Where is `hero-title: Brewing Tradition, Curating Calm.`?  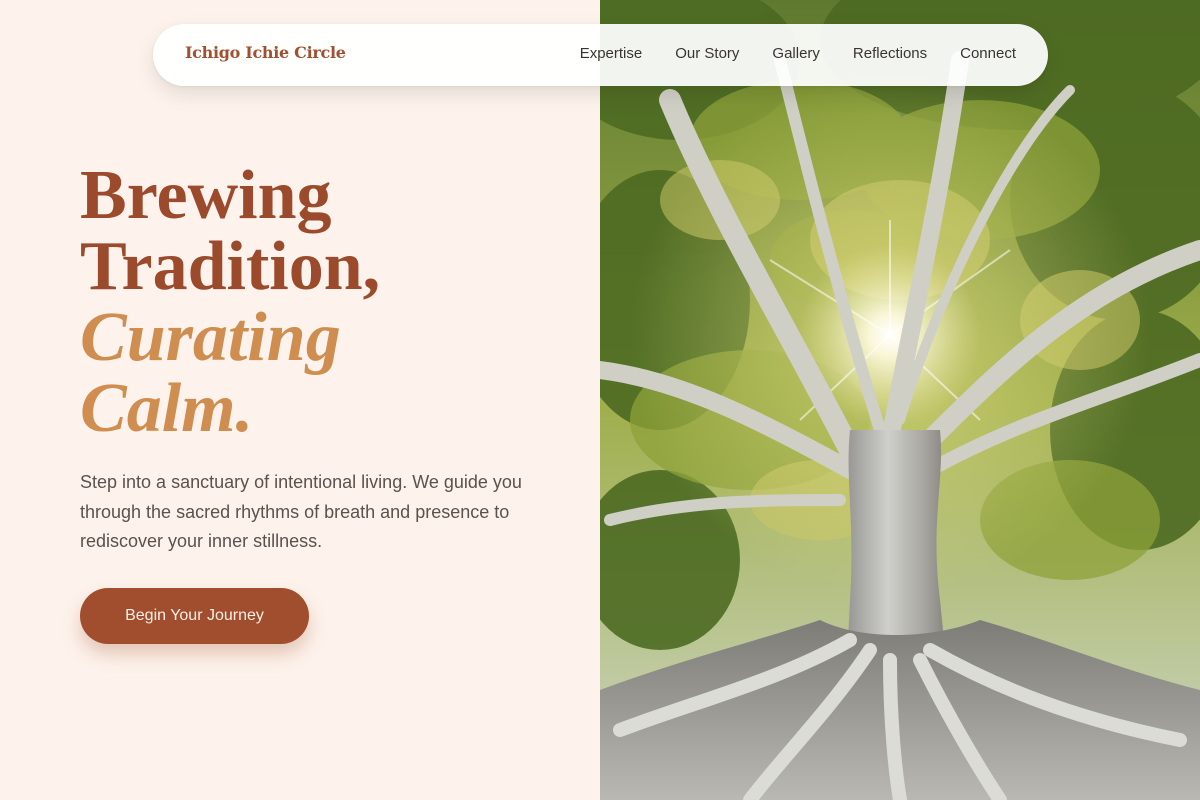 hero-title: Brewing Tradition, Curating Calm. is located at coordinates (330, 302).